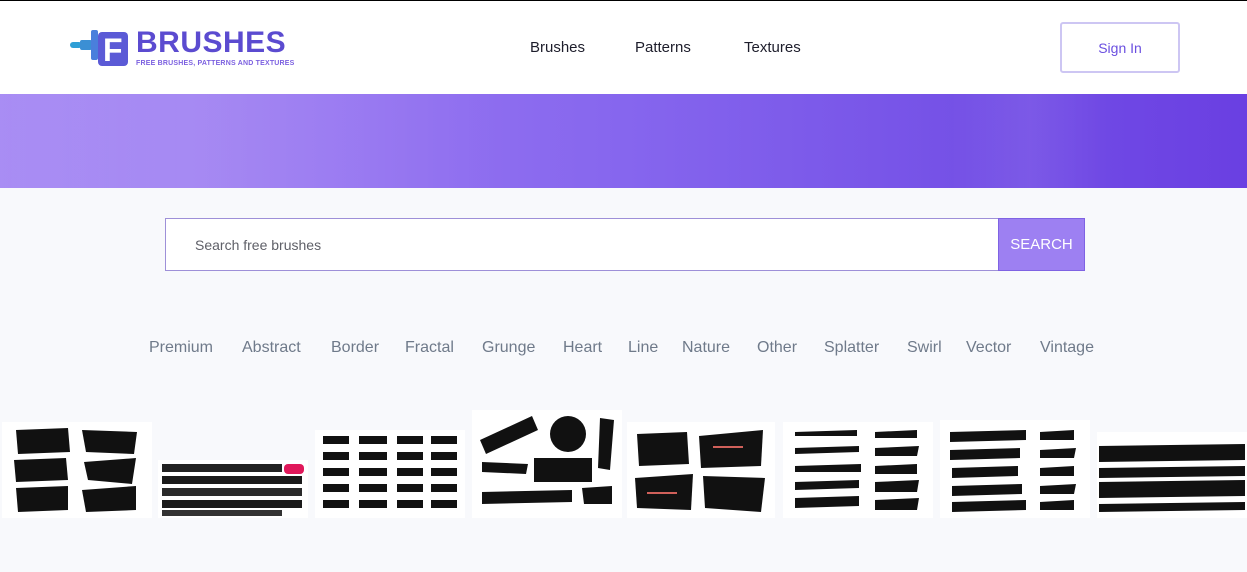  What do you see at coordinates (271, 348) in the screenshot?
I see `category-abstract: Abstract` at bounding box center [271, 348].